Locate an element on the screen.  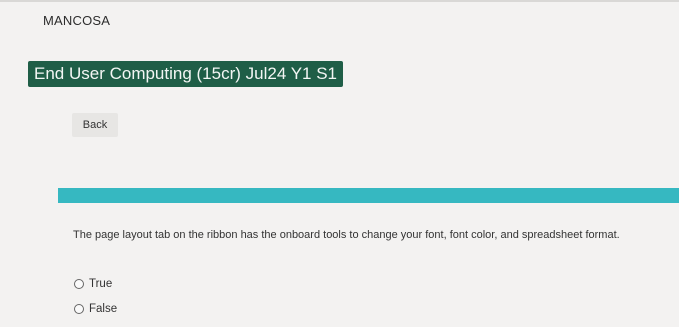
option-true-label: True is located at coordinates (101, 284).